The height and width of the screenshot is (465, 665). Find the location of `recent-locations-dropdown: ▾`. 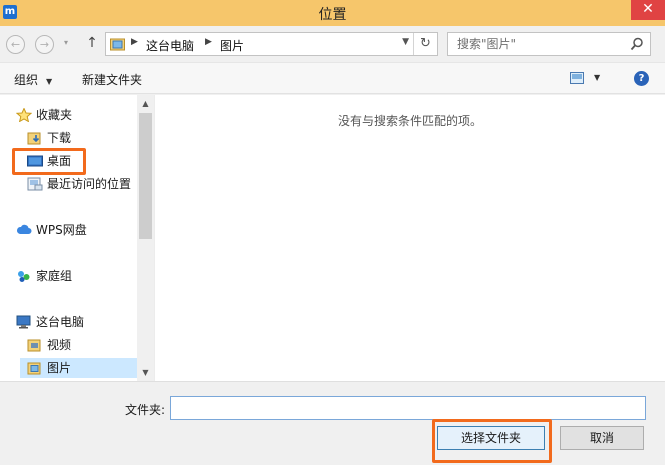

recent-locations-dropdown: ▾ is located at coordinates (66, 42).